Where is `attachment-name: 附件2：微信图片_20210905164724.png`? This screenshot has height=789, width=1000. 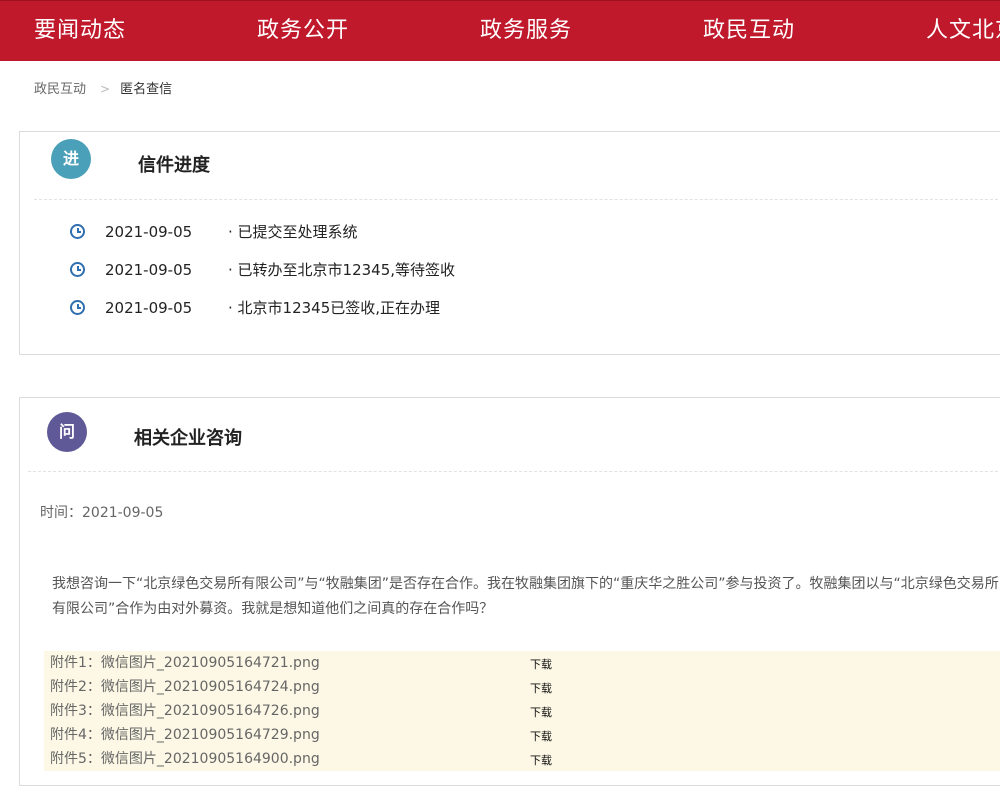 attachment-name: 附件2：微信图片_20210905164724.png is located at coordinates (185, 687).